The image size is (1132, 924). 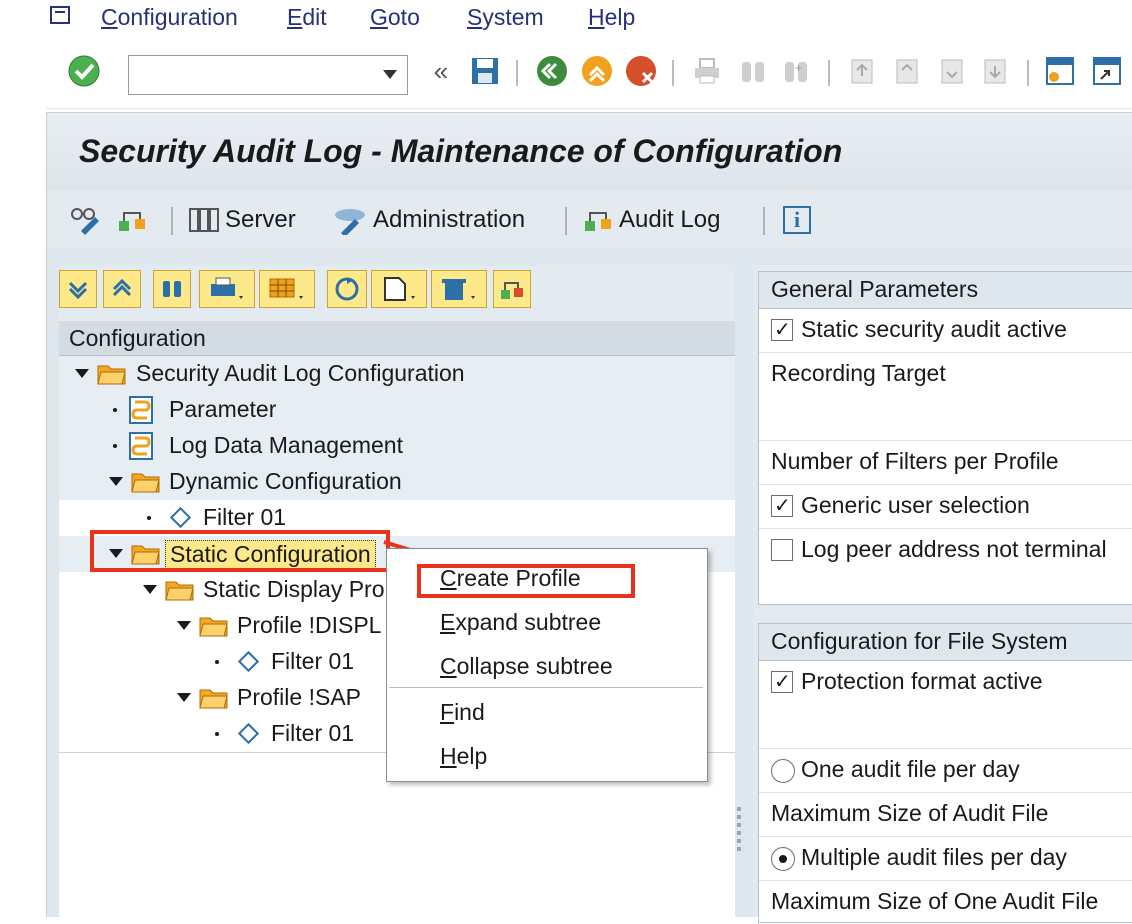 What do you see at coordinates (84, 71) in the screenshot?
I see `enter-button` at bounding box center [84, 71].